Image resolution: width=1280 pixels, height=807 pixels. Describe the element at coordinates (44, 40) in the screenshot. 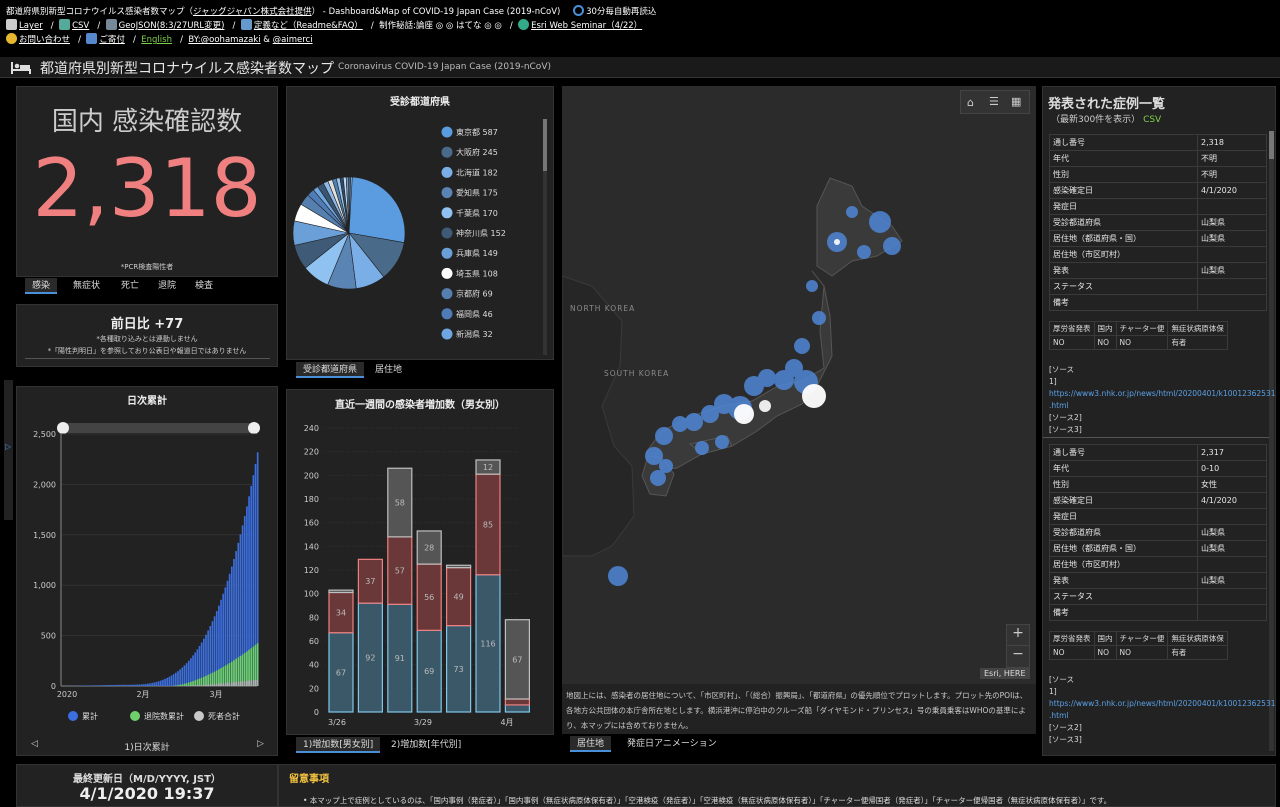

I see `contact-link: お問い合わせ` at that location.